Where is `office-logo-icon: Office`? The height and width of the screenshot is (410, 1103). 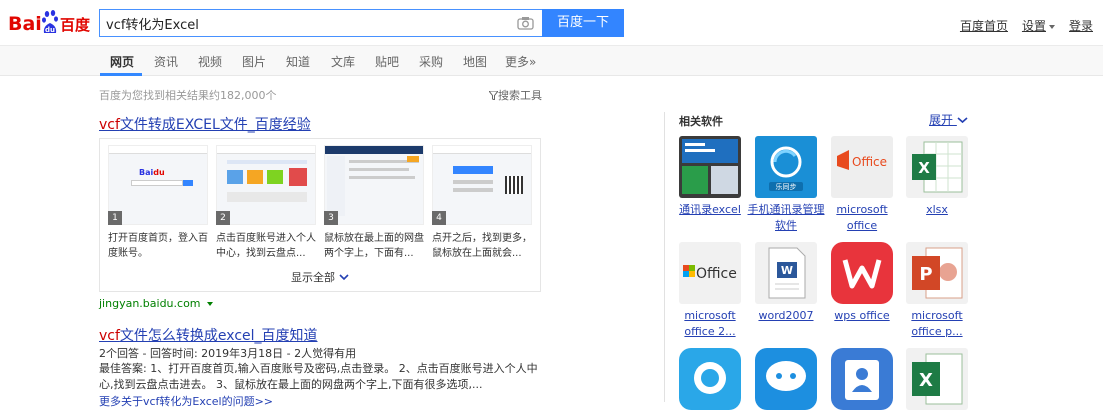
office-logo-icon: Office is located at coordinates (710, 273).